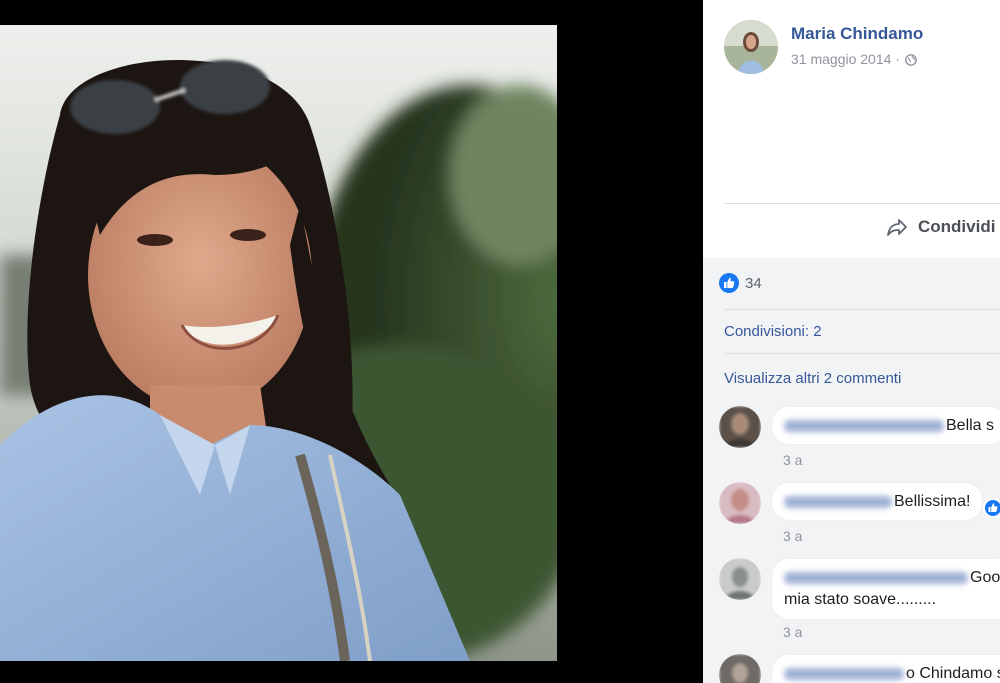 The width and height of the screenshot is (1000, 683). What do you see at coordinates (911, 59) in the screenshot?
I see `globe-icon` at bounding box center [911, 59].